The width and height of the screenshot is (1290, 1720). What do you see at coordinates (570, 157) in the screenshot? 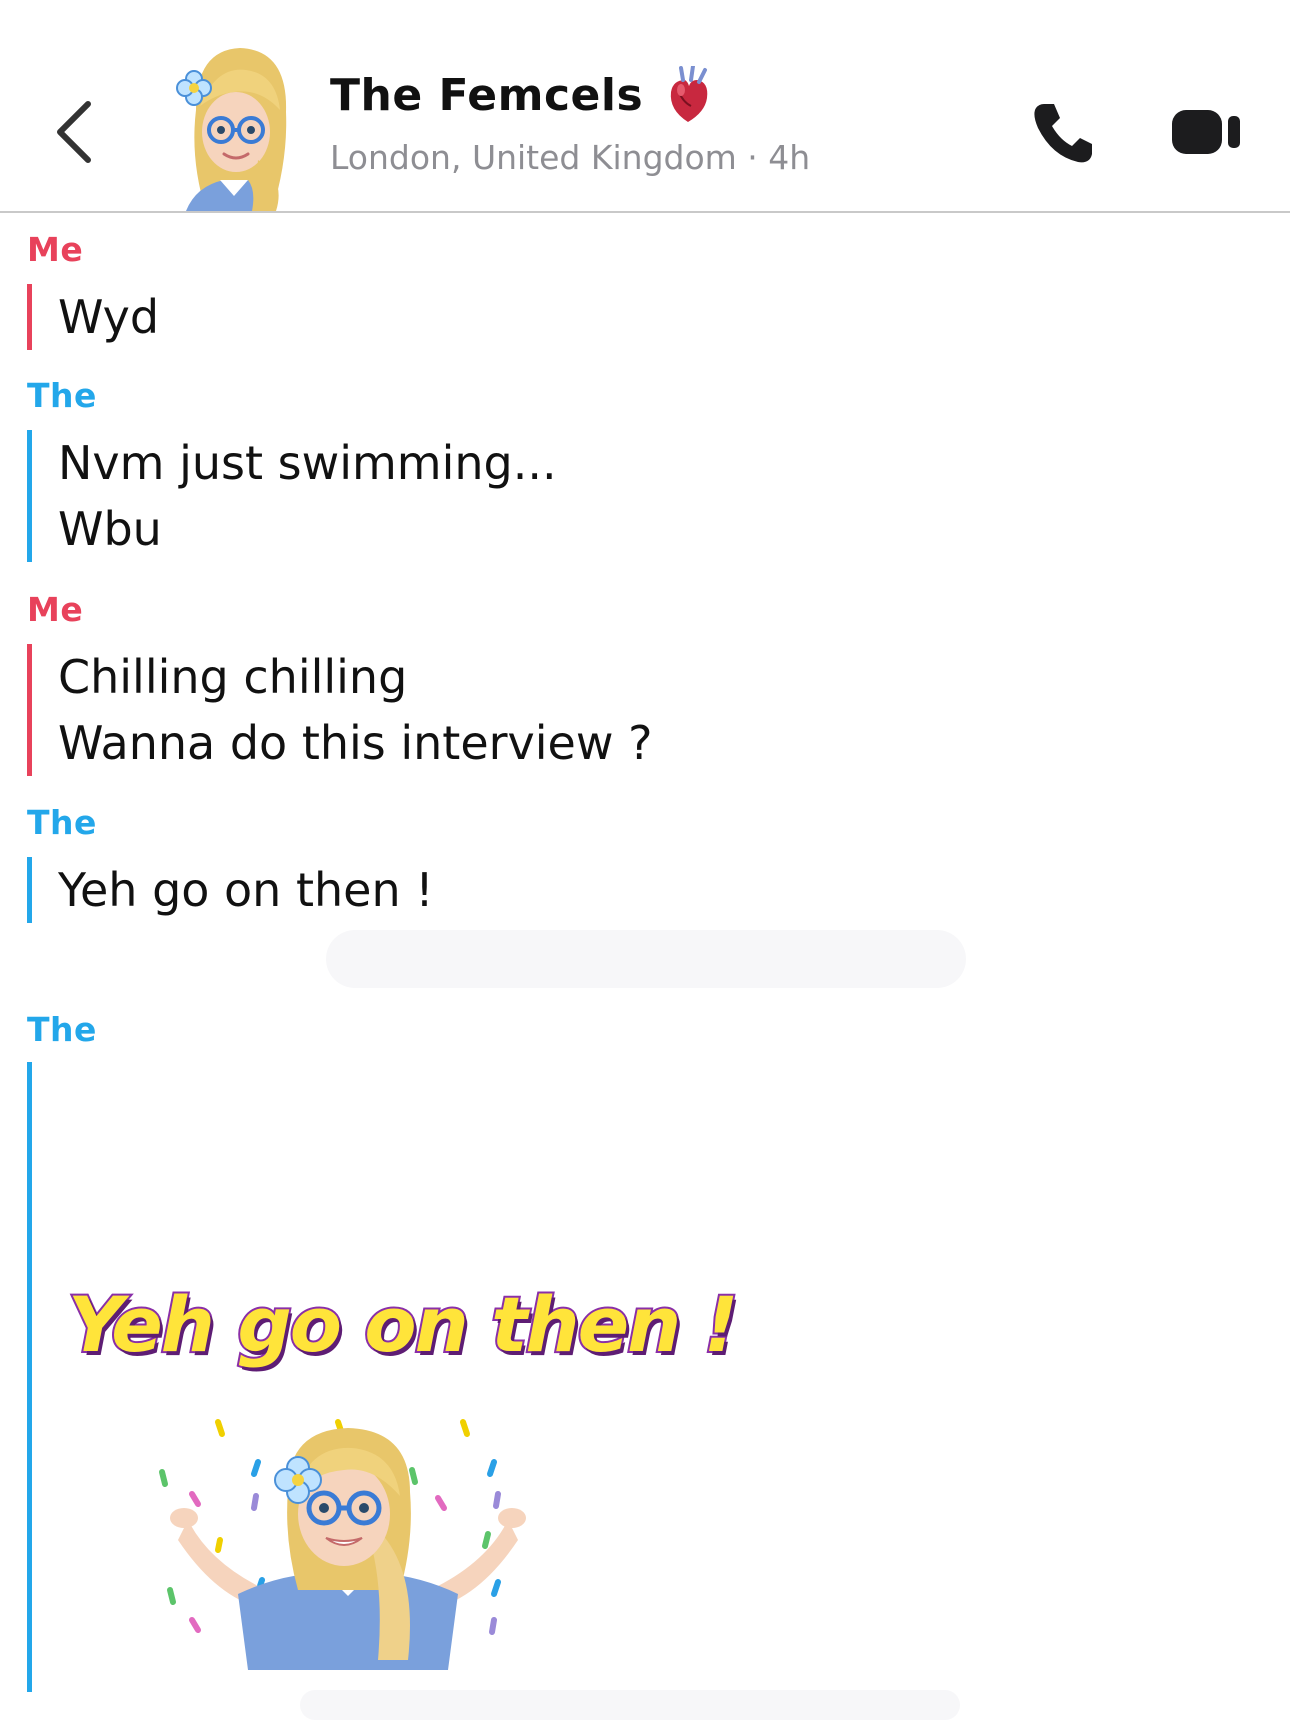
I see `chat-subtitle: London, United Kingdom · 4h` at bounding box center [570, 157].